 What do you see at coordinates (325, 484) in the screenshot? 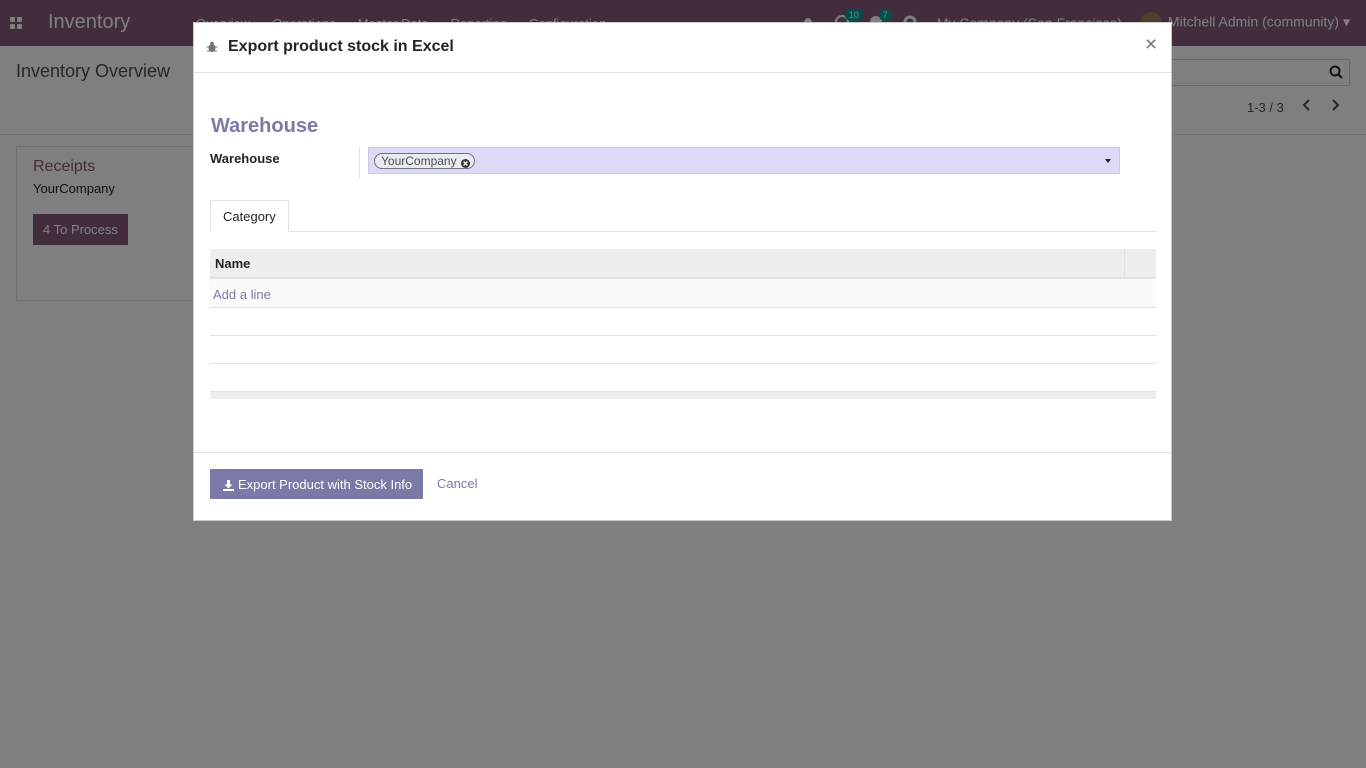
I see `export-button-label: Export Product with Stock Info` at bounding box center [325, 484].